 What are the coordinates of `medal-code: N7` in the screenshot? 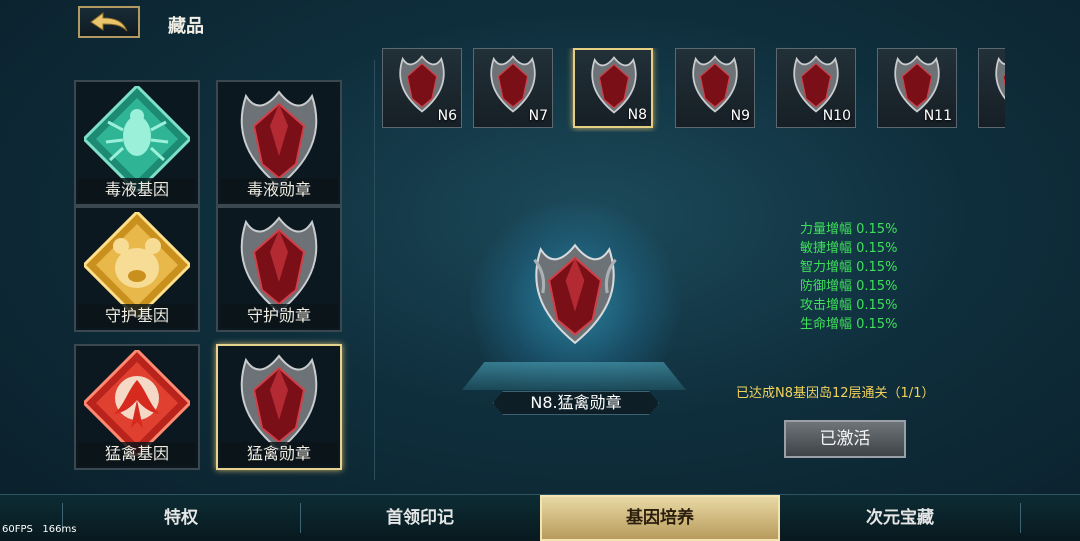 It's located at (538, 116).